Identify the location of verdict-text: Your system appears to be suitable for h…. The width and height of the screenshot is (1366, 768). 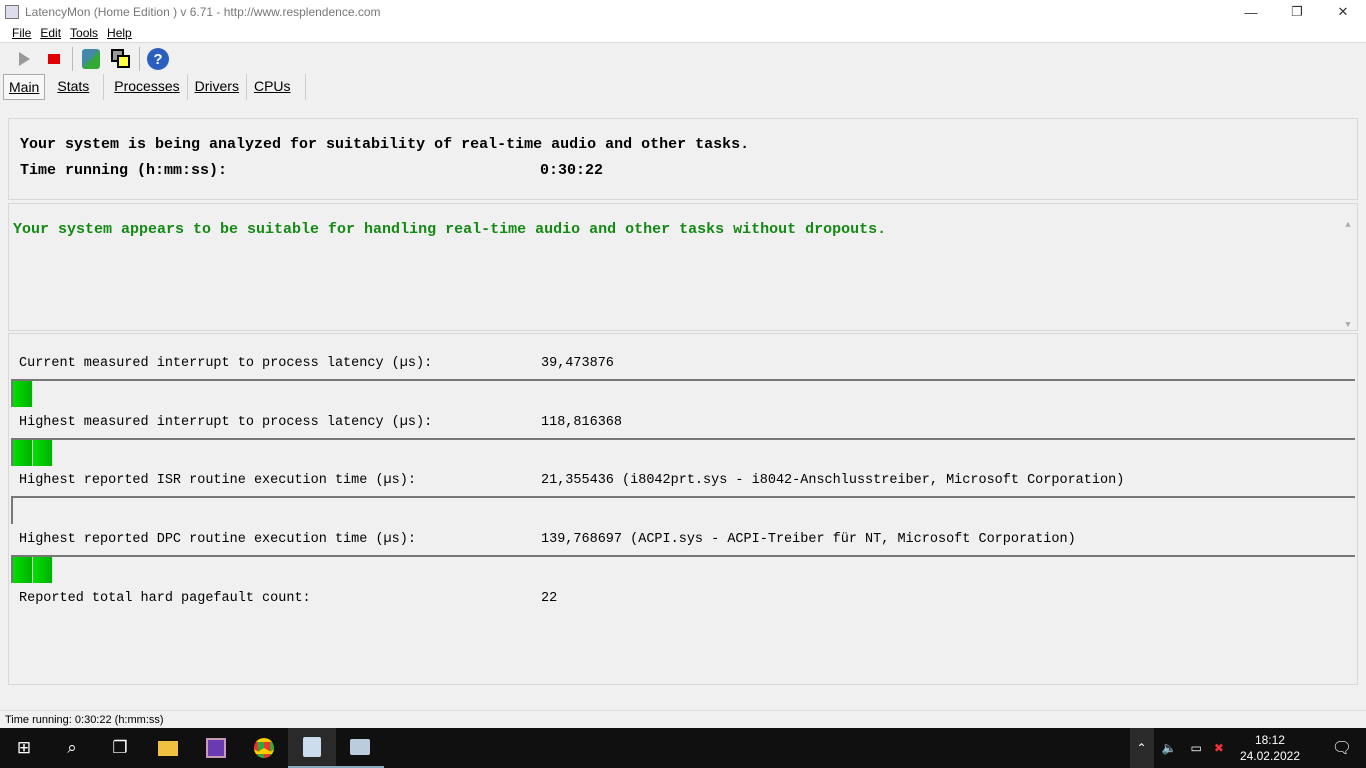
(450, 229).